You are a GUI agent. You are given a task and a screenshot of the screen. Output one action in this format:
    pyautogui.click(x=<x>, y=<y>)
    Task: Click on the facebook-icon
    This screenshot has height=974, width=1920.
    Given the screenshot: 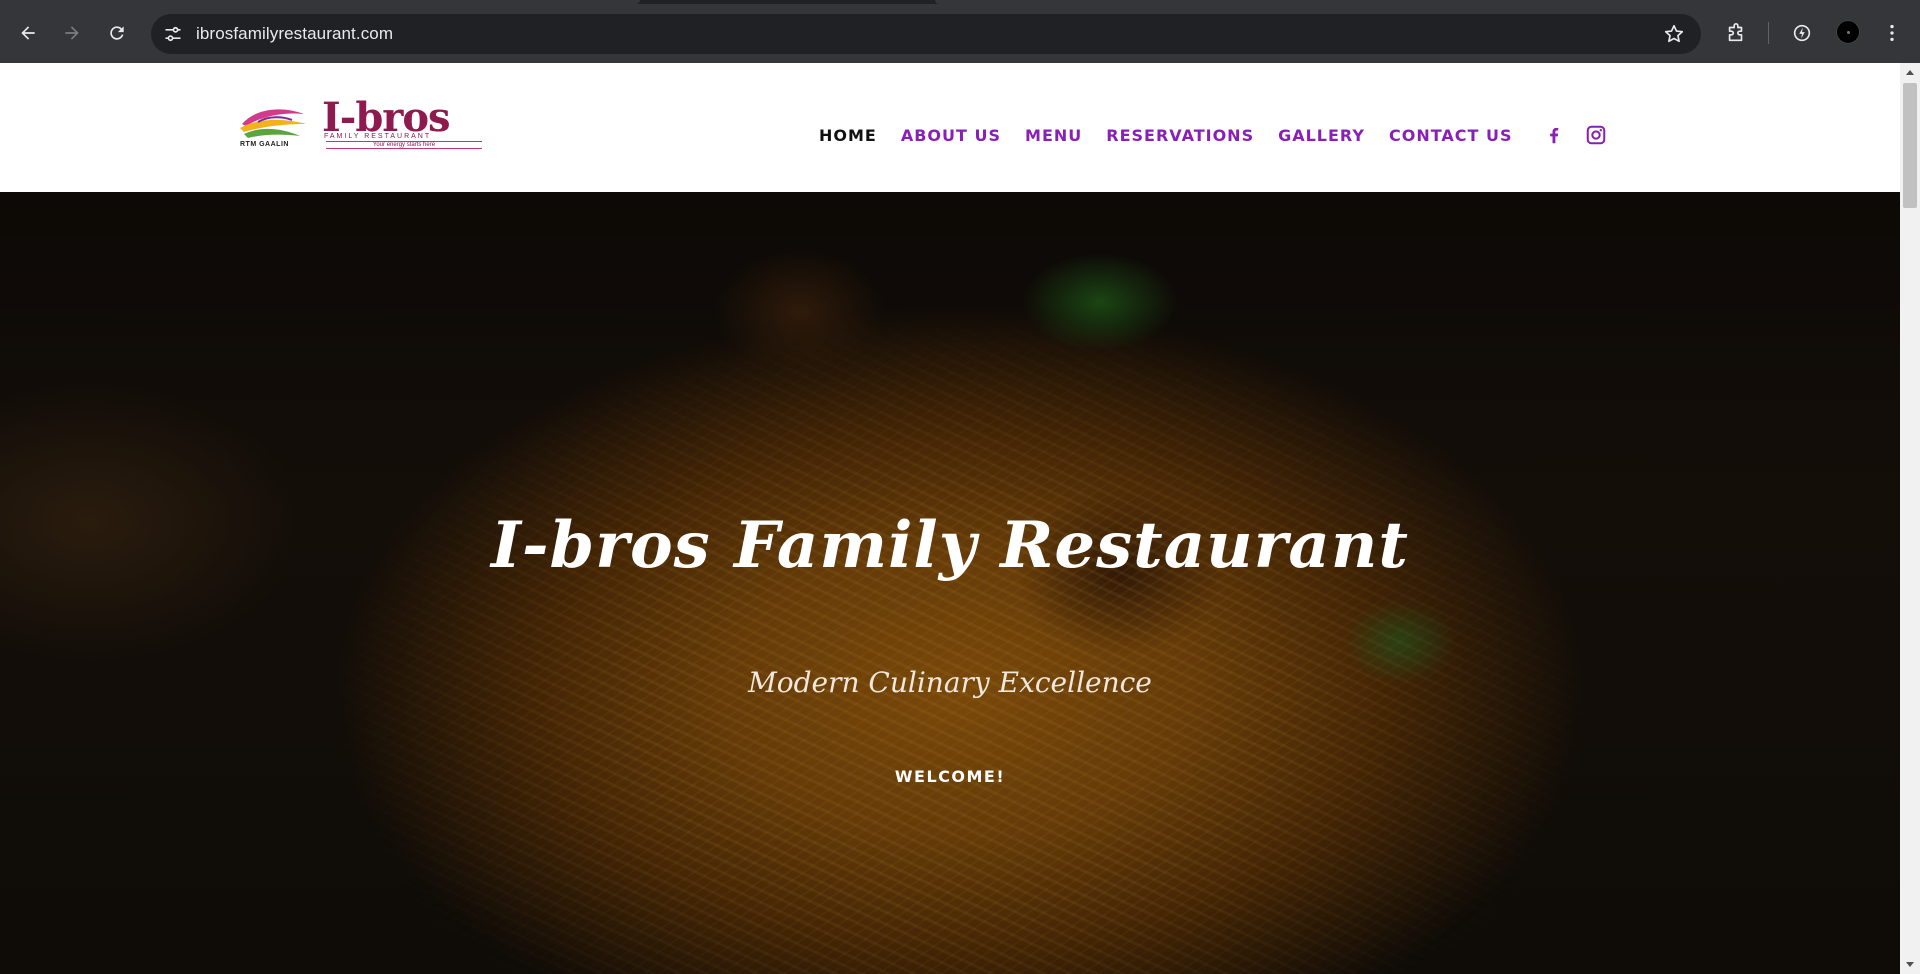 What is the action you would take?
    pyautogui.click(x=1554, y=135)
    